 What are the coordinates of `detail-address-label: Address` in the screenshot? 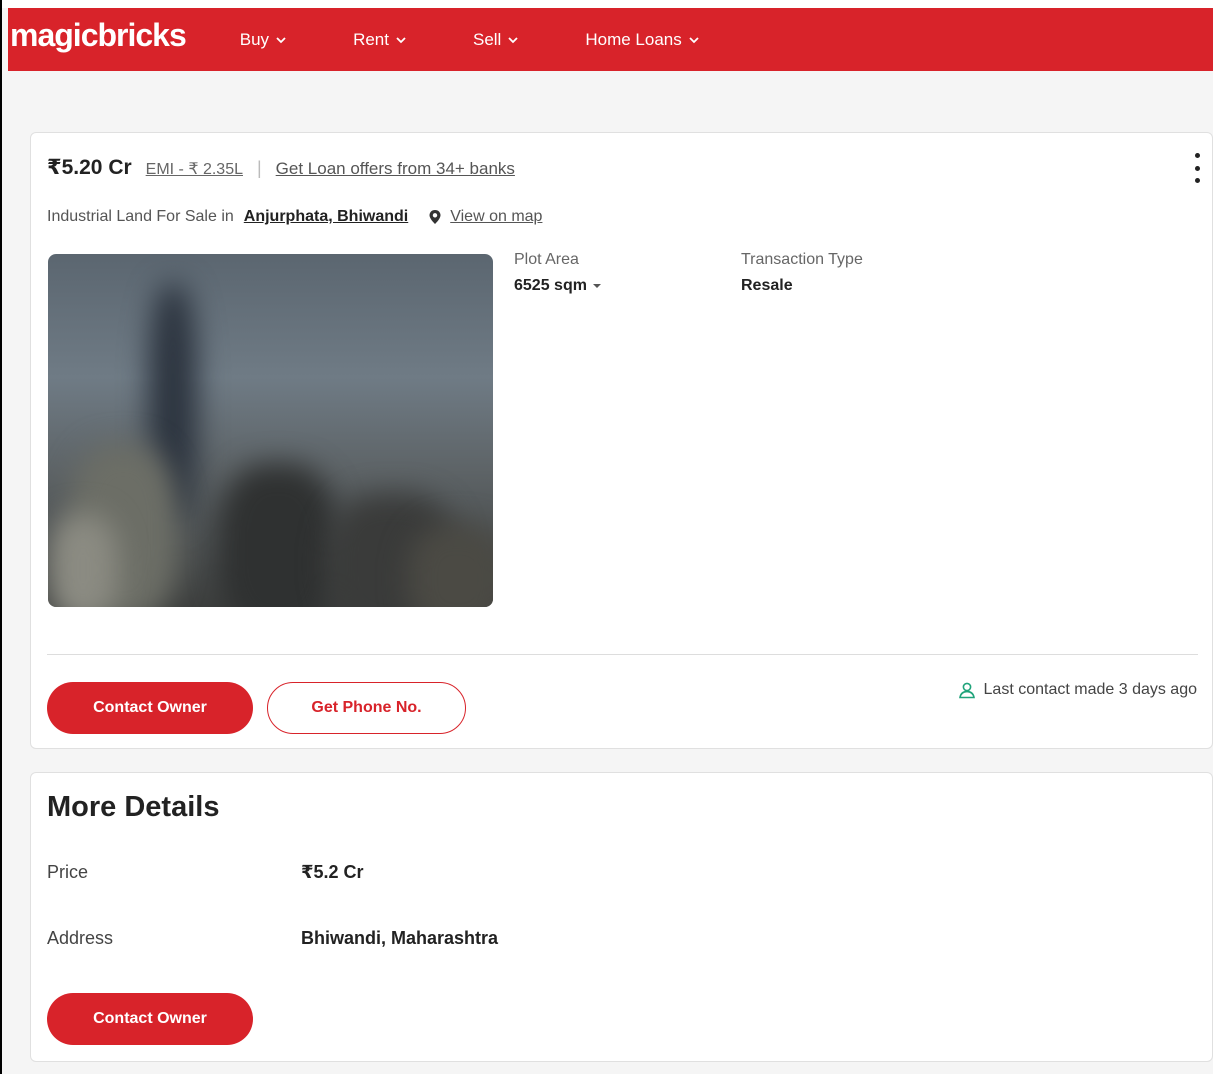 It's located at (80, 938).